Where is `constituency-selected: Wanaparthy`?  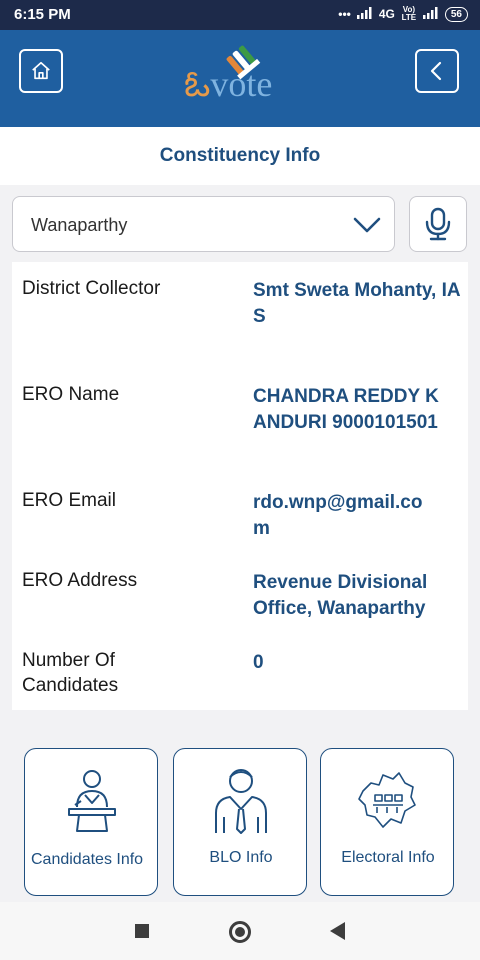 constituency-selected: Wanaparthy is located at coordinates (79, 225).